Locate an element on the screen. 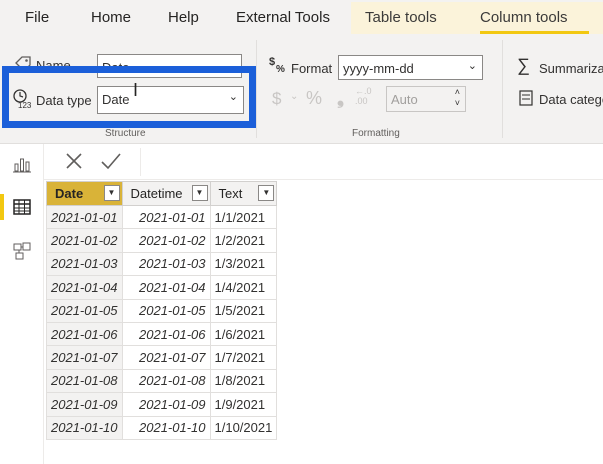  table-row: 2021-01-01 2021-01-01 1/1/2021 is located at coordinates (162, 217).